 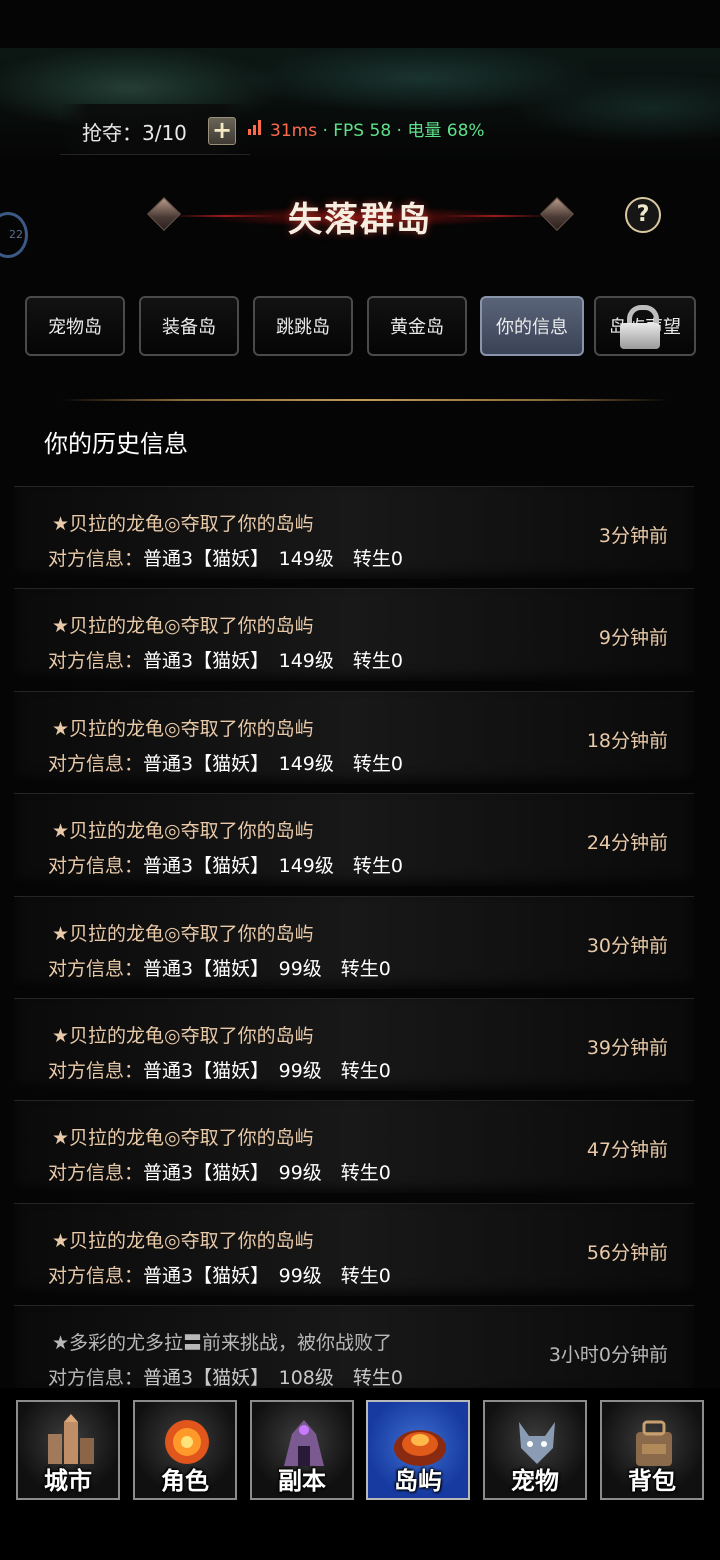 What do you see at coordinates (627, 945) in the screenshot?
I see `record-time: 30分钟前` at bounding box center [627, 945].